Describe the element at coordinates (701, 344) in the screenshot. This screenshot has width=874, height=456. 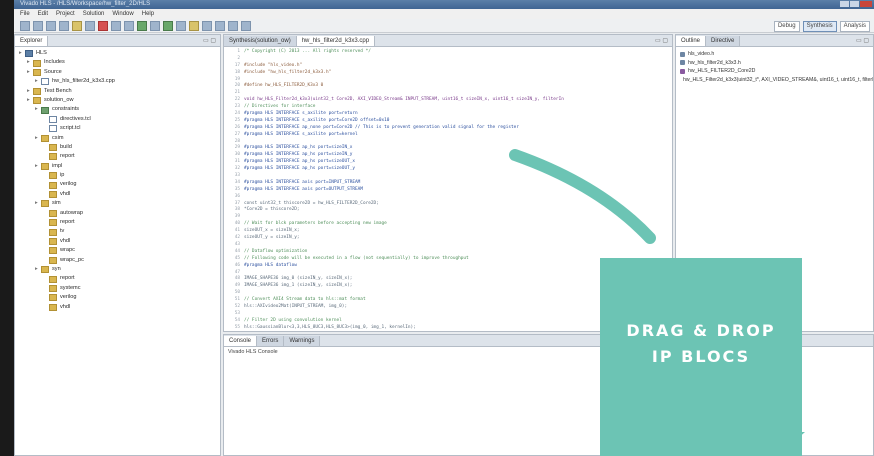
I see `callout-text: DRAG & DROP IP BLOCS` at that location.